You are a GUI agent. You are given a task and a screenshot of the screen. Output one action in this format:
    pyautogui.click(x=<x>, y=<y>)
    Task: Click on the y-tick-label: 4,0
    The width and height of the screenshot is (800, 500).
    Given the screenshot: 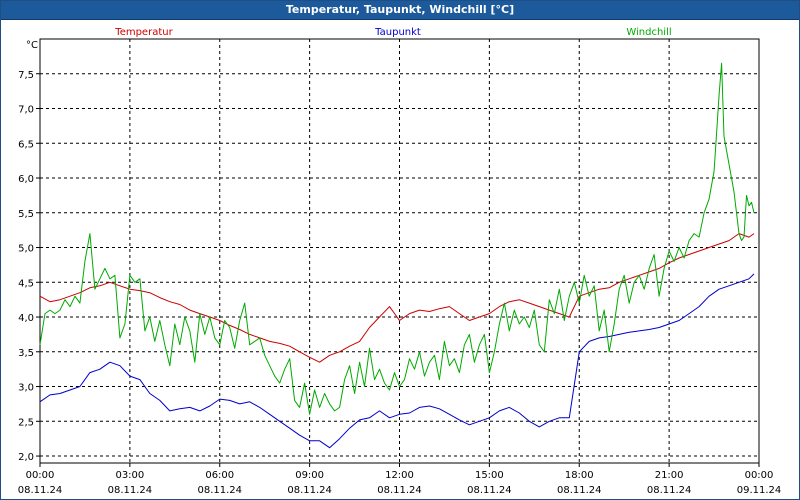 What is the action you would take?
    pyautogui.click(x=26, y=318)
    